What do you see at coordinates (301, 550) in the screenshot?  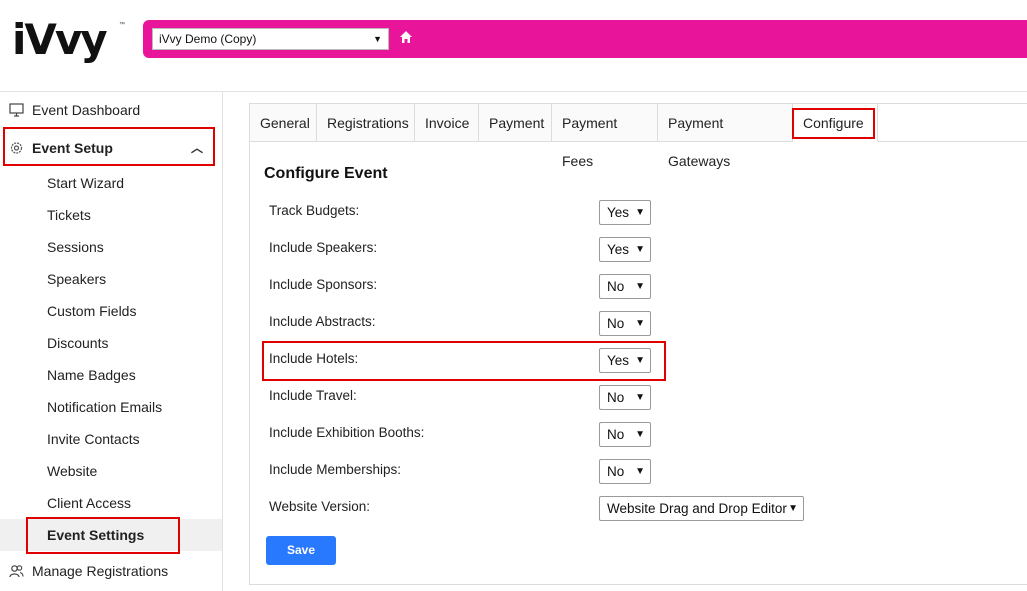 I see `save-button: Save` at bounding box center [301, 550].